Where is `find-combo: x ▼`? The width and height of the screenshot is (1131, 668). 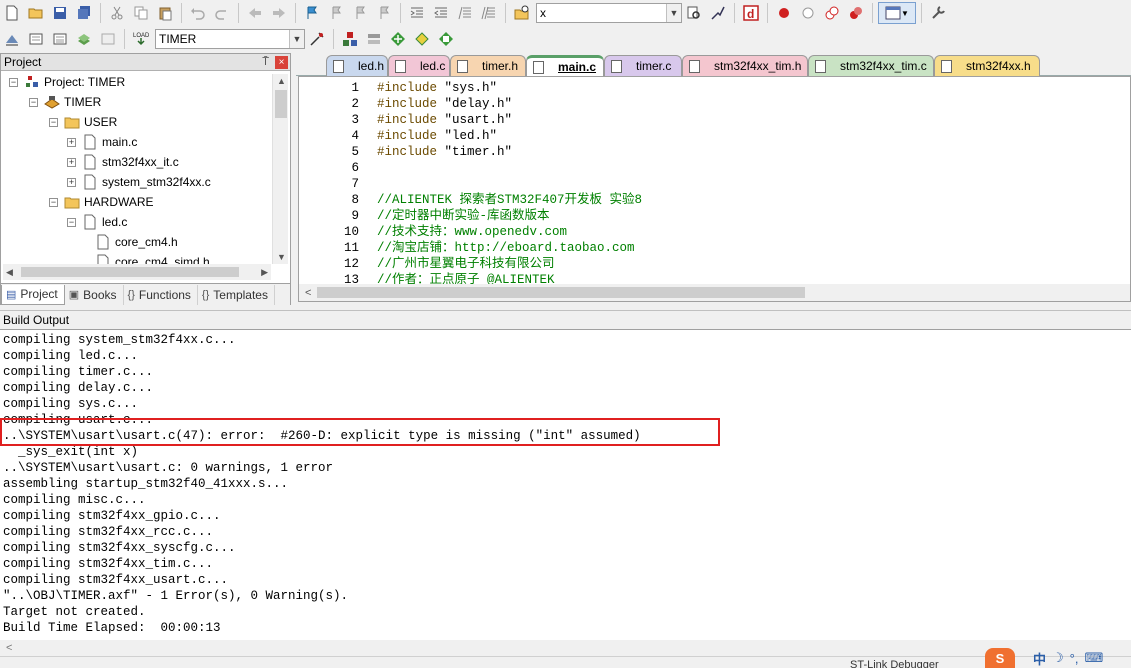 find-combo: x ▼ is located at coordinates (609, 13).